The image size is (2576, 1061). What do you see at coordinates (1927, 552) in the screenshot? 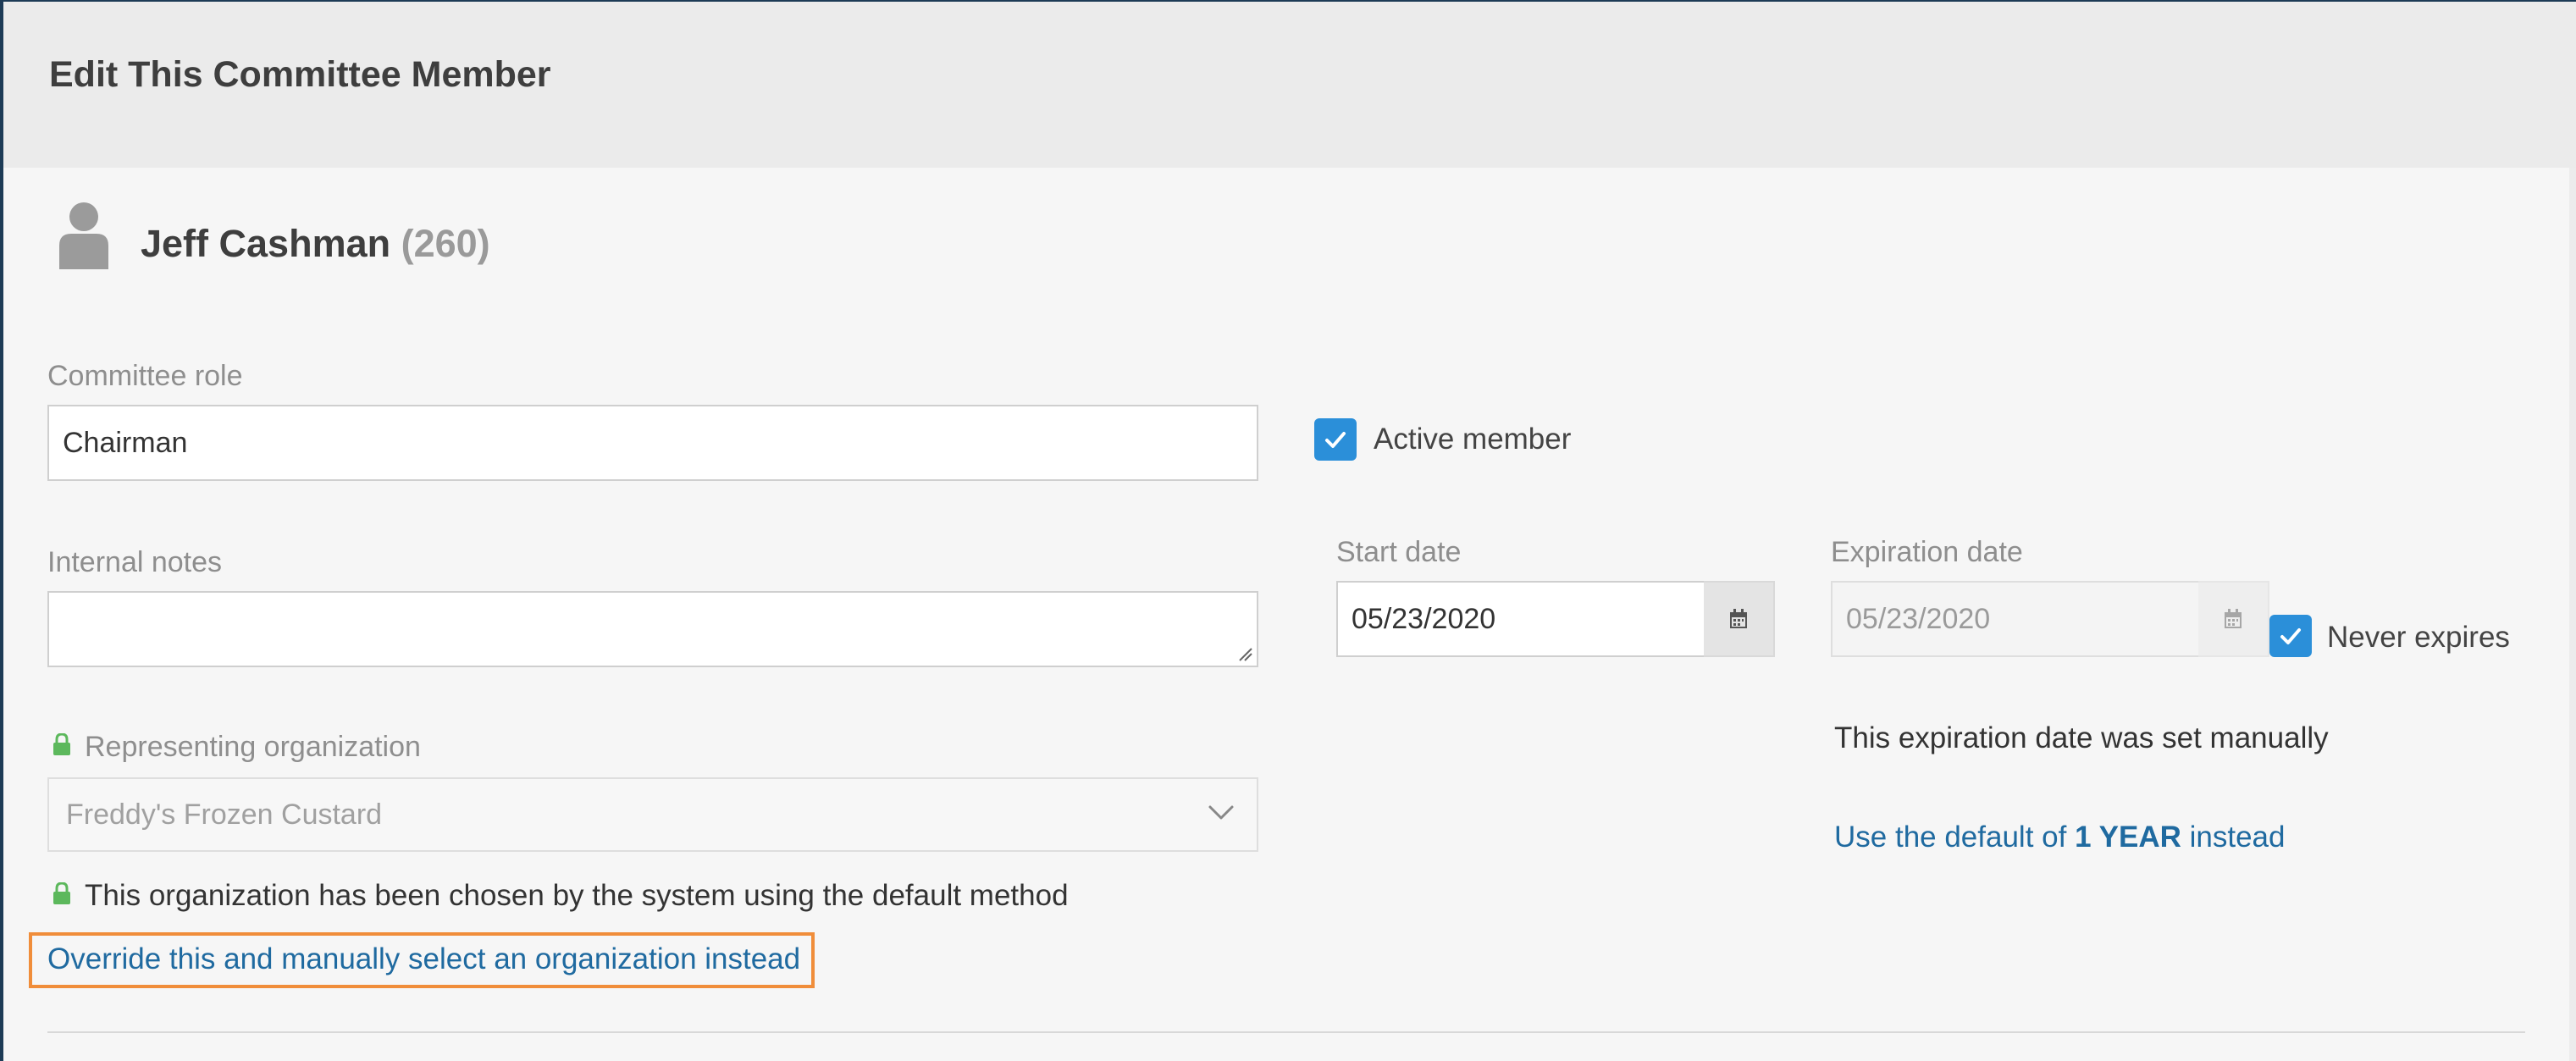
I see `expiration-date-label: Expiration date` at bounding box center [1927, 552].